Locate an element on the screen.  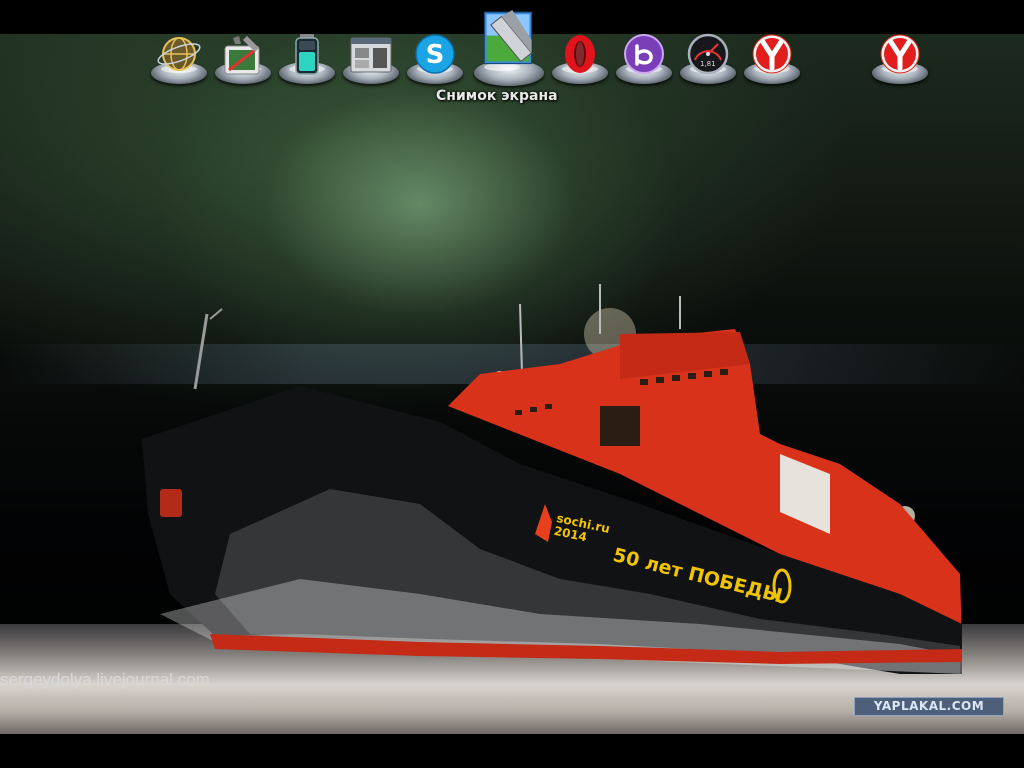
dock-item-globe is located at coordinates (179, 57).